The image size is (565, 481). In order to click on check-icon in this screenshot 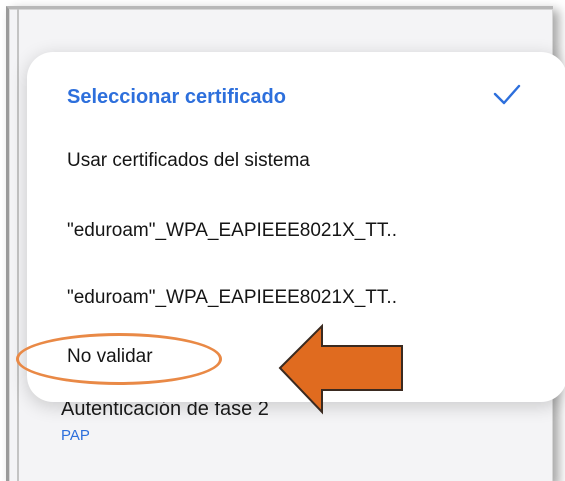, I will do `click(507, 94)`.